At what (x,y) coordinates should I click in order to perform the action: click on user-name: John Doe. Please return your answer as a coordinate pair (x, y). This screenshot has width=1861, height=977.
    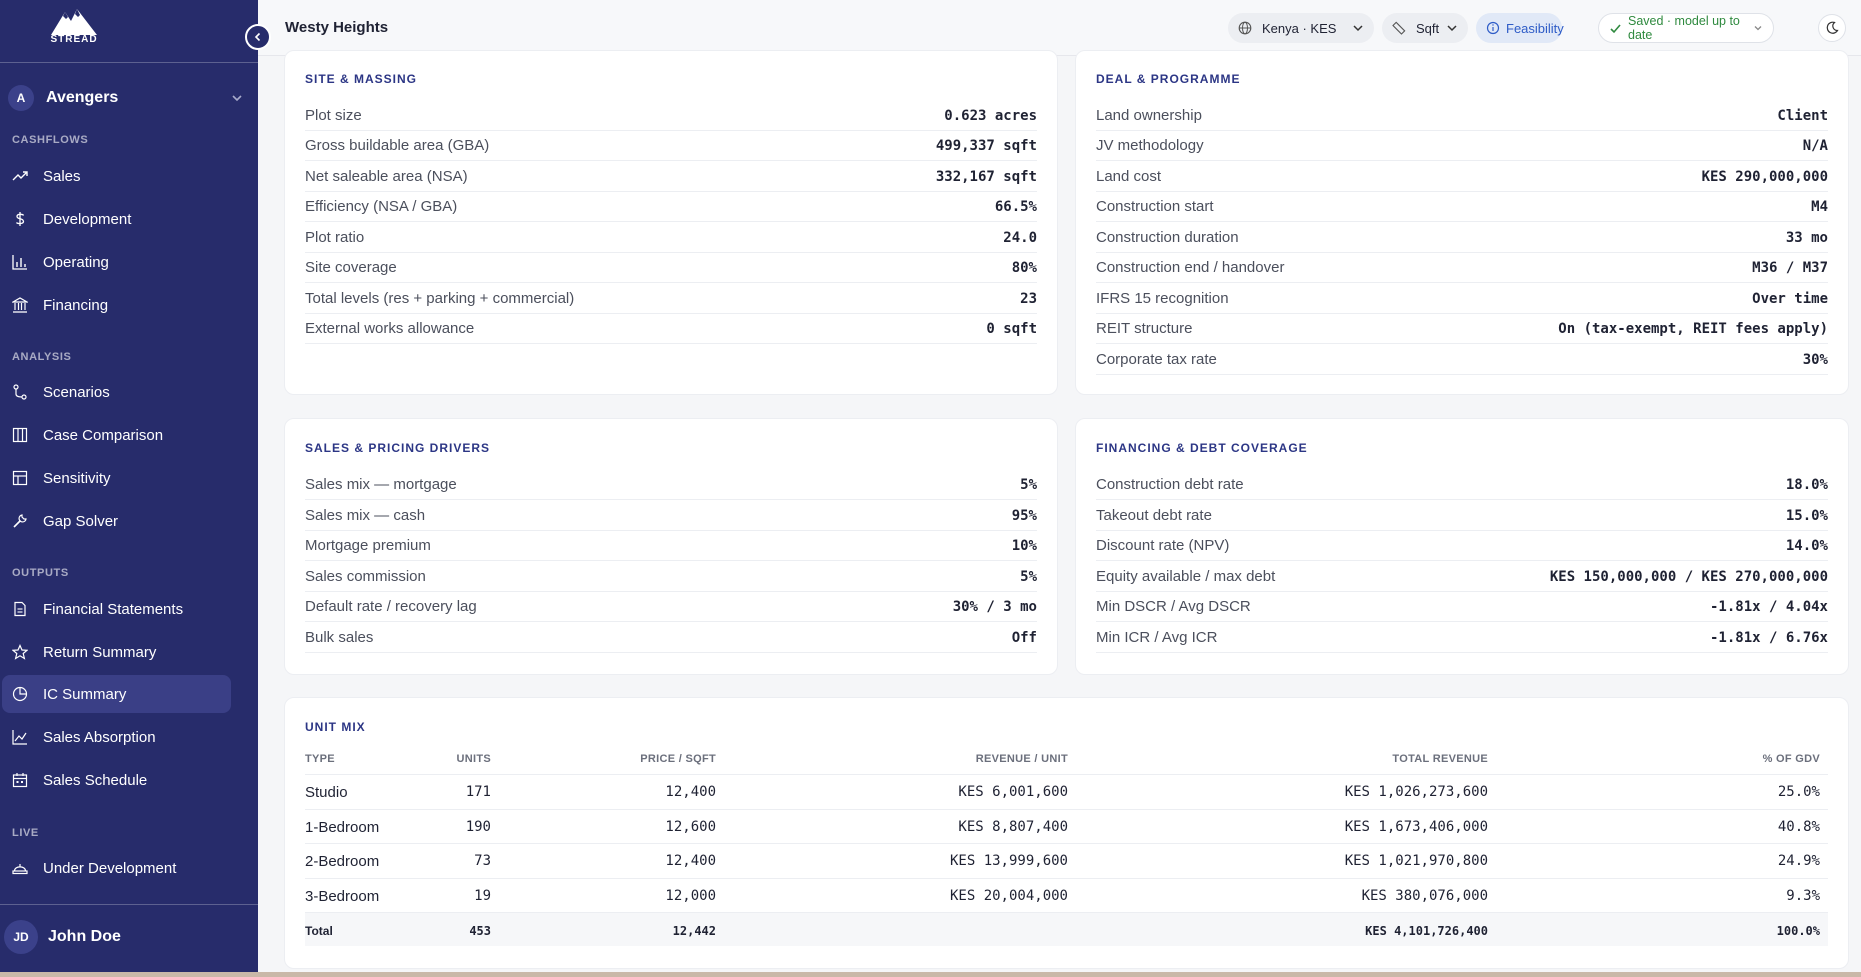
    Looking at the image, I should click on (84, 936).